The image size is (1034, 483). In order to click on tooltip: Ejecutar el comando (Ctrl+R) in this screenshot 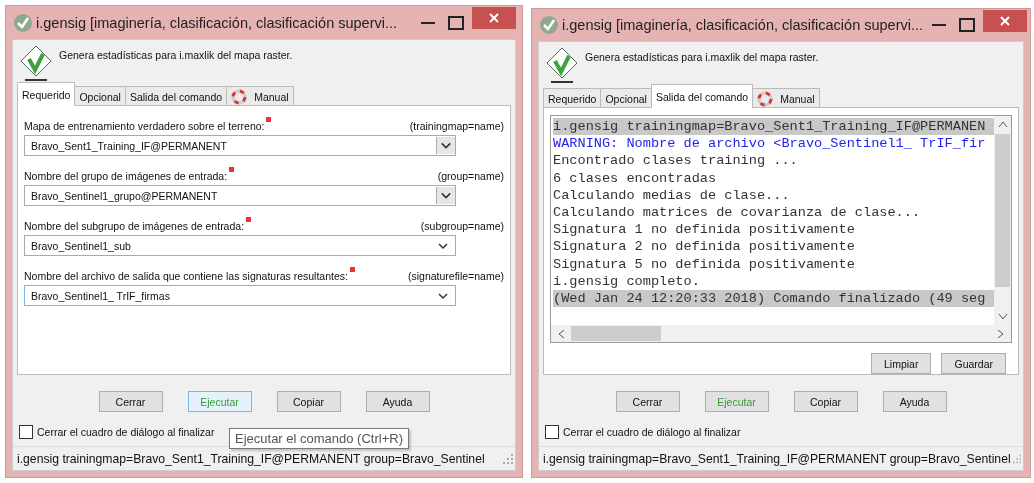, I will do `click(319, 438)`.